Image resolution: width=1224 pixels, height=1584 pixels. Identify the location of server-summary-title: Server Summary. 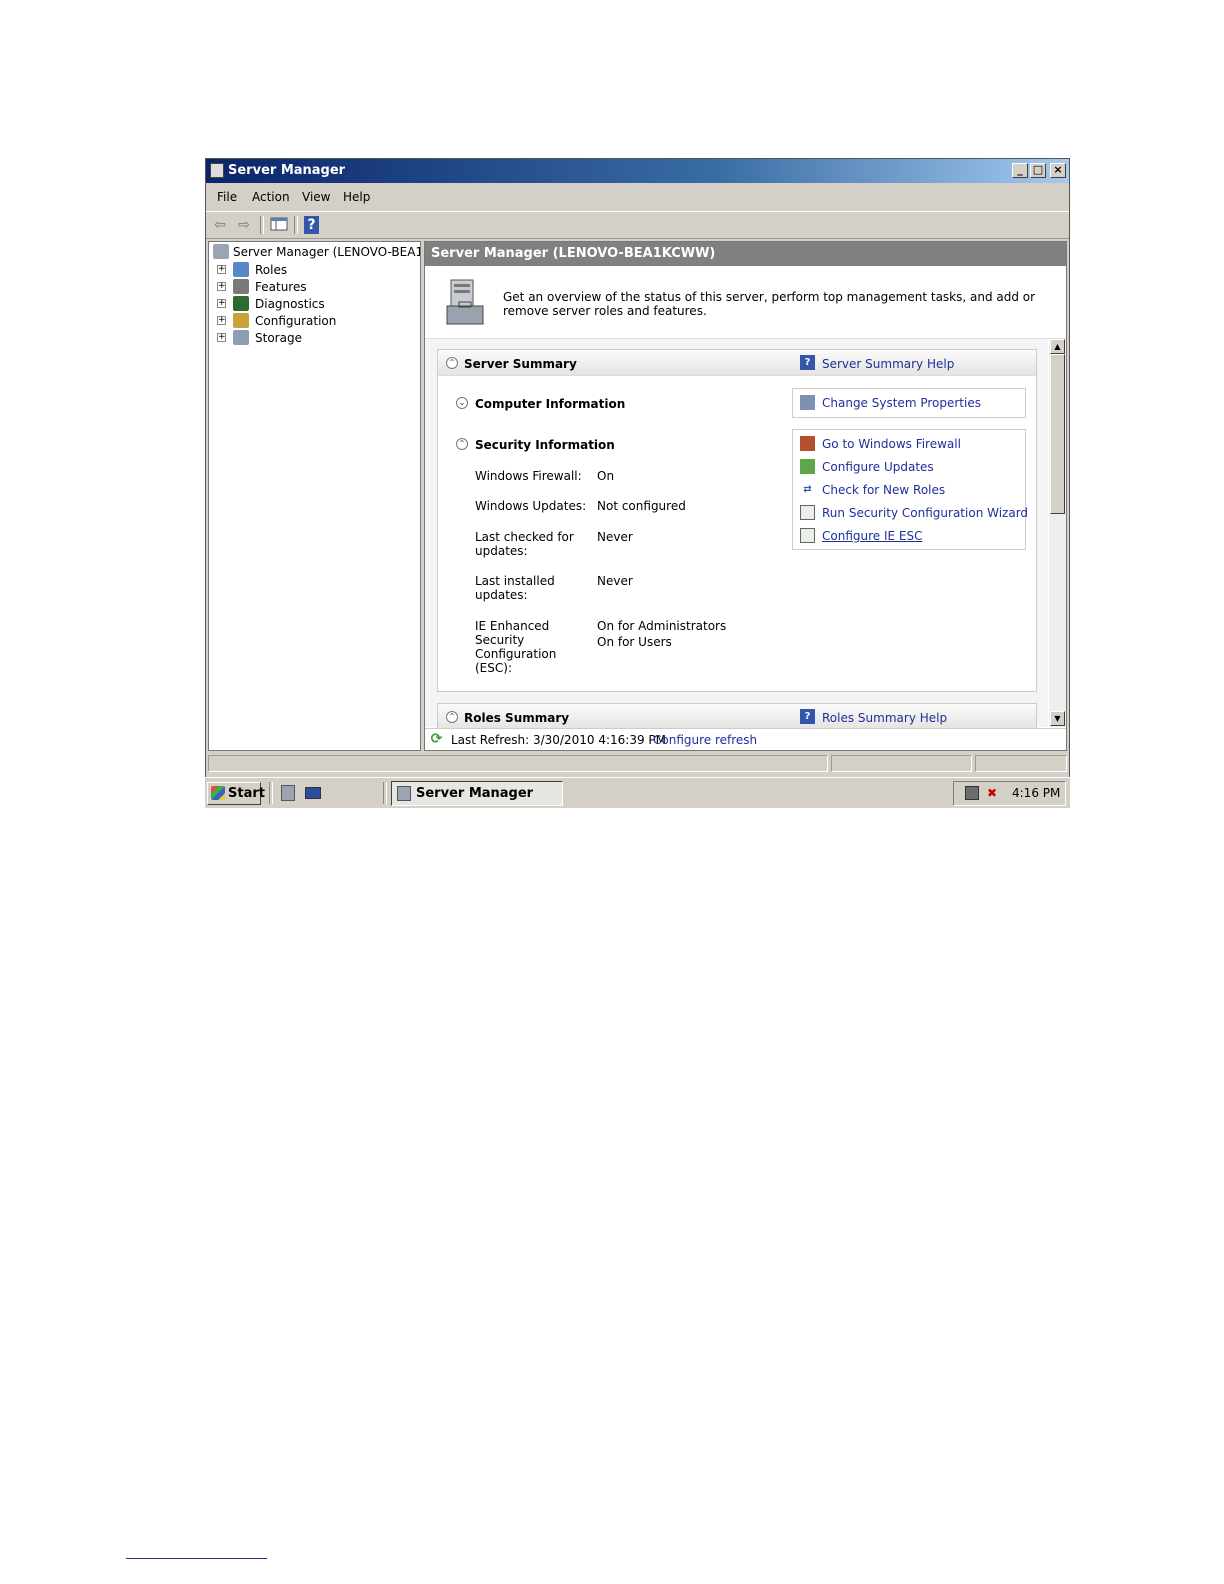
(520, 364).